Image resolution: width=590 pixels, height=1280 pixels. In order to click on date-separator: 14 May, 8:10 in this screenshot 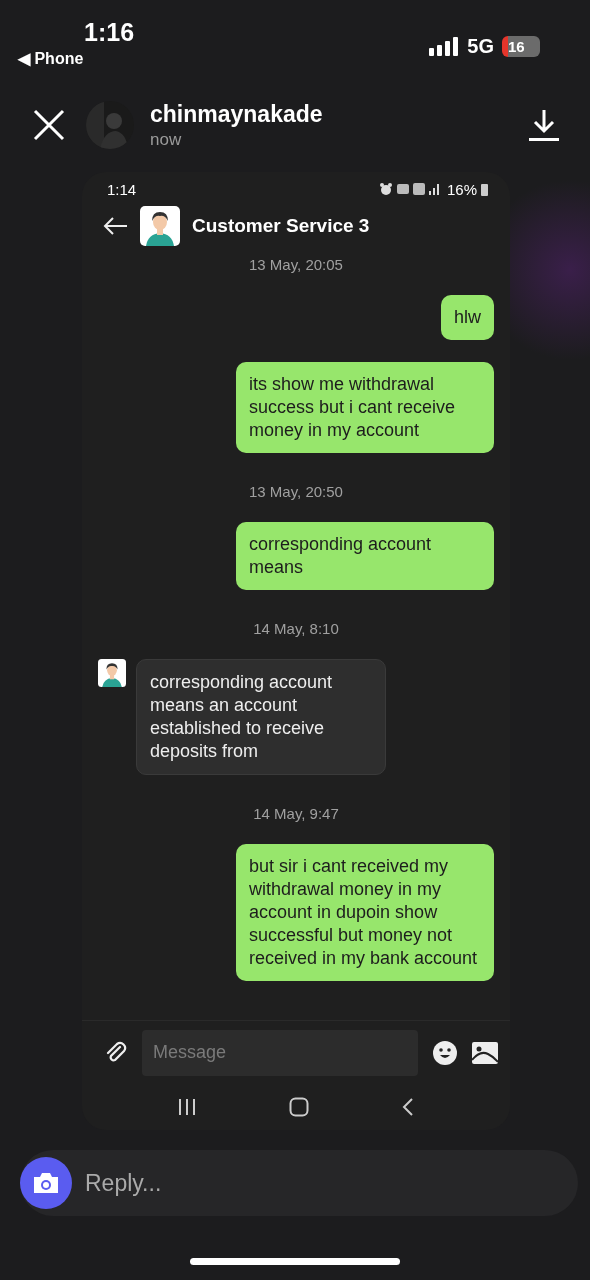, I will do `click(296, 628)`.